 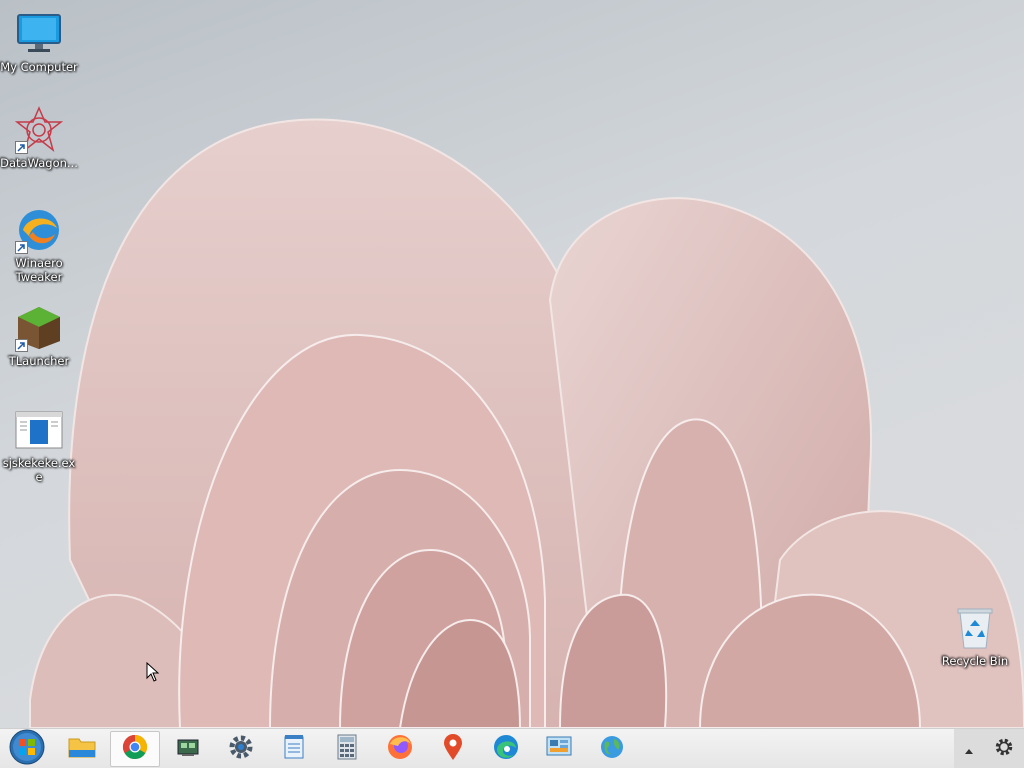 I want to click on edge-icon, so click(x=506, y=749).